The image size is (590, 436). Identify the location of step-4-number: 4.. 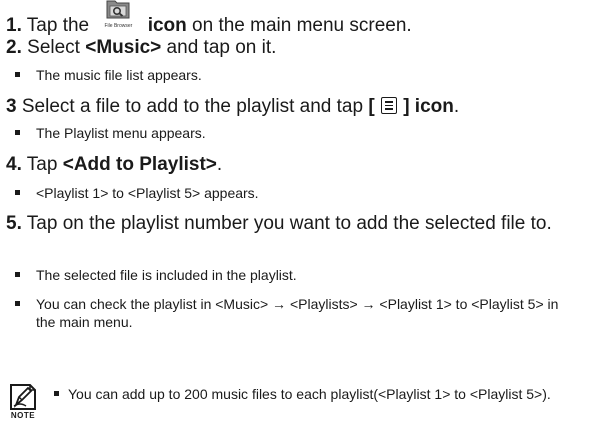
(14, 164).